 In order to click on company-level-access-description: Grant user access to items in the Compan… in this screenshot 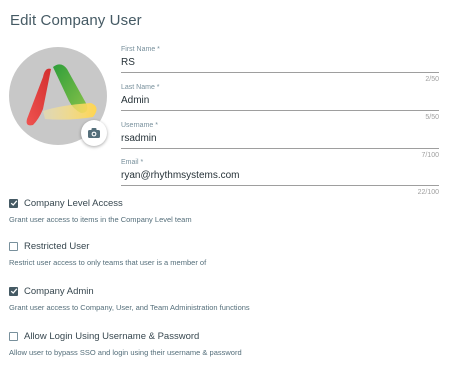, I will do `click(100, 219)`.